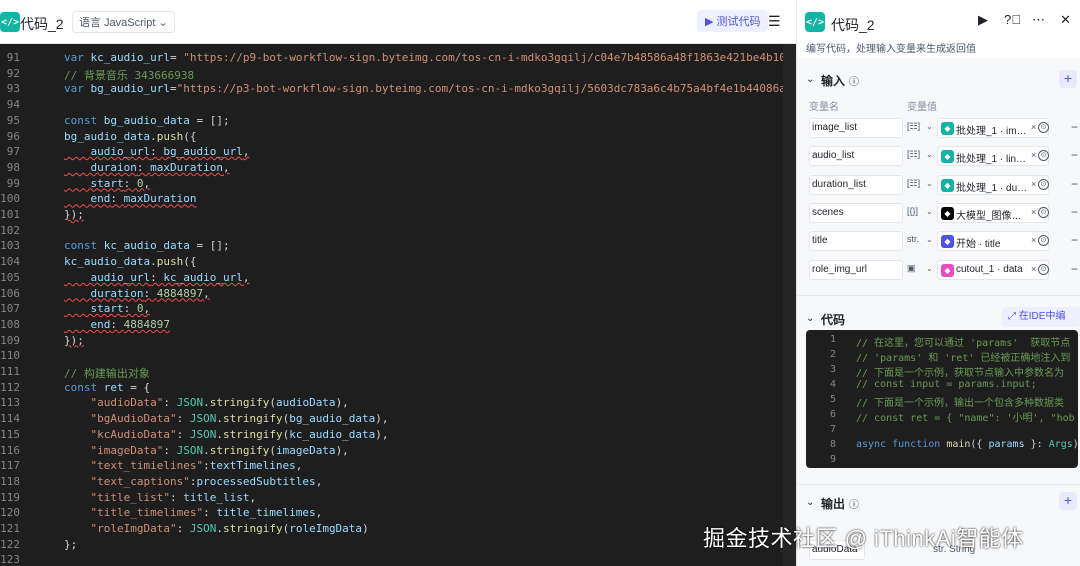 This screenshot has width=1080, height=566. Describe the element at coordinates (123, 22) in the screenshot. I see `language-select: 语言 JavaScript ⌄` at that location.